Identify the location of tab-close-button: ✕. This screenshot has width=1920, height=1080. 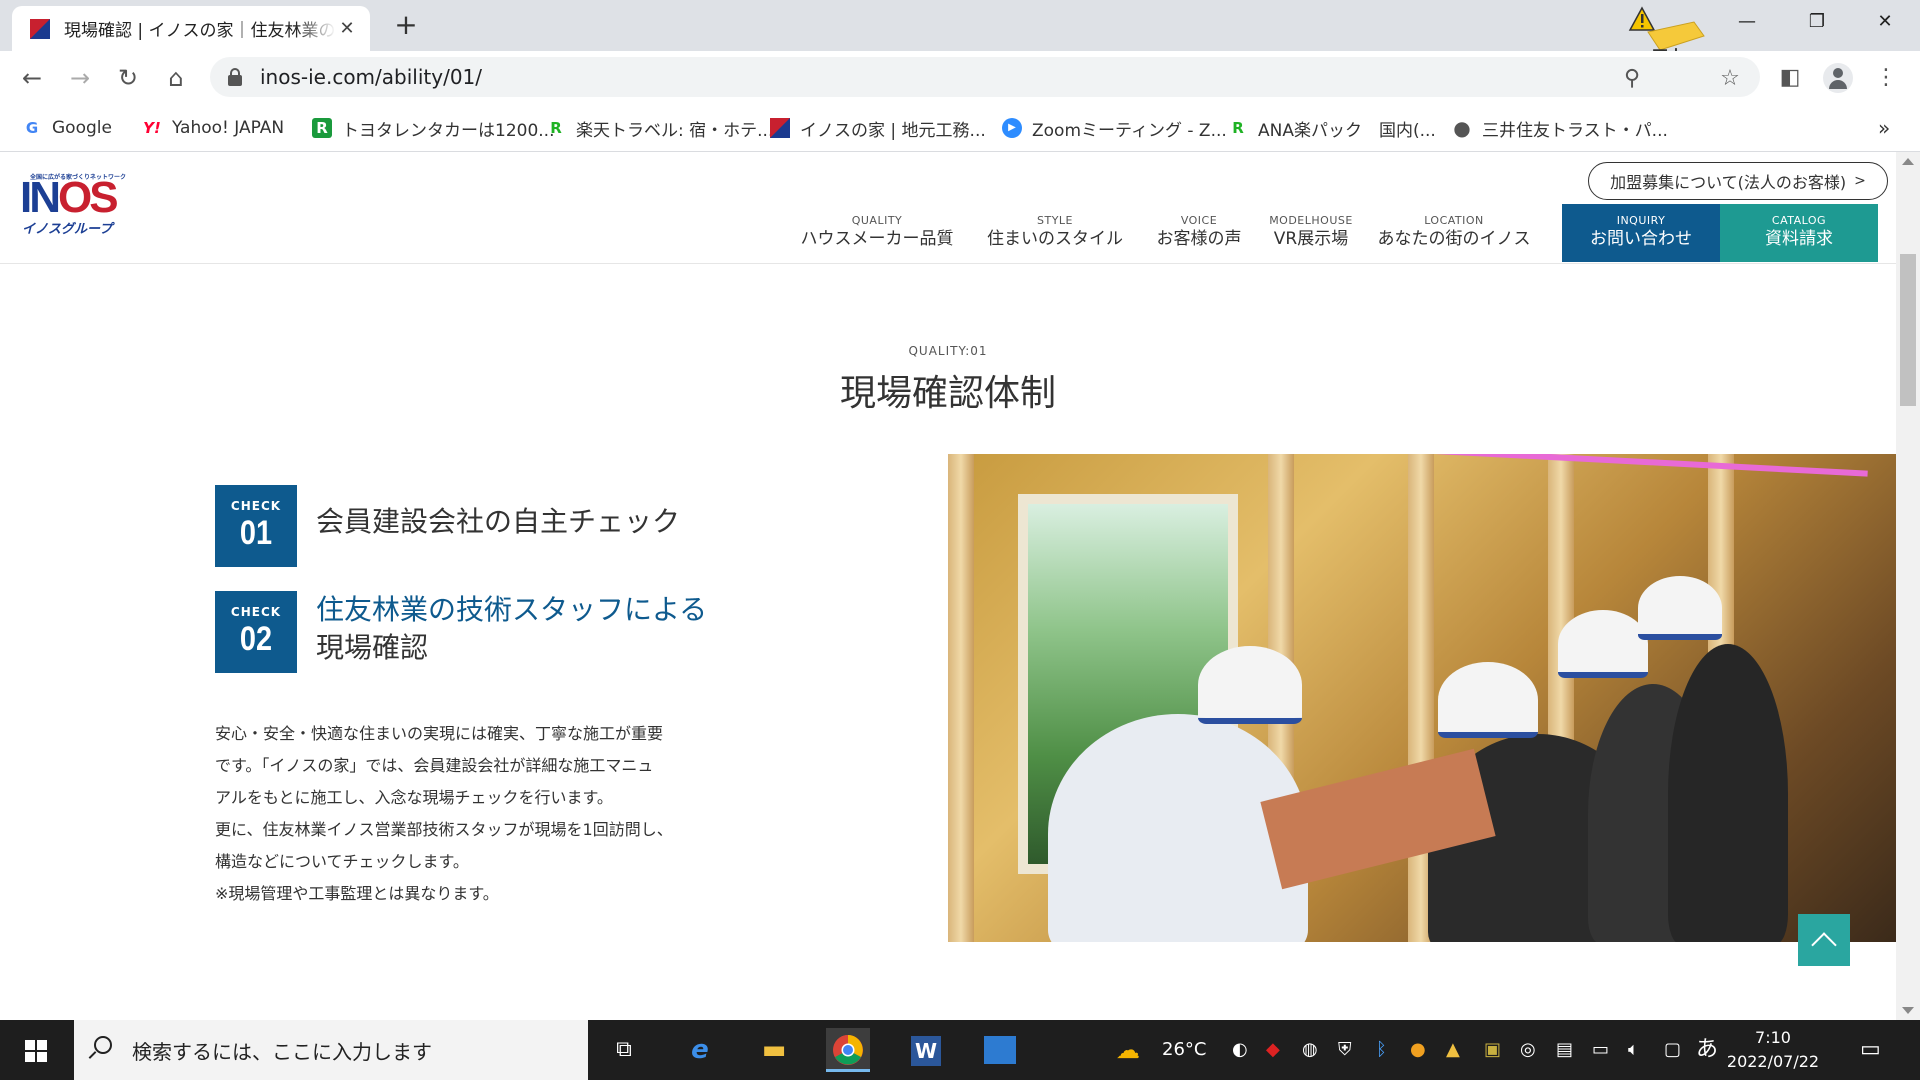
(347, 29).